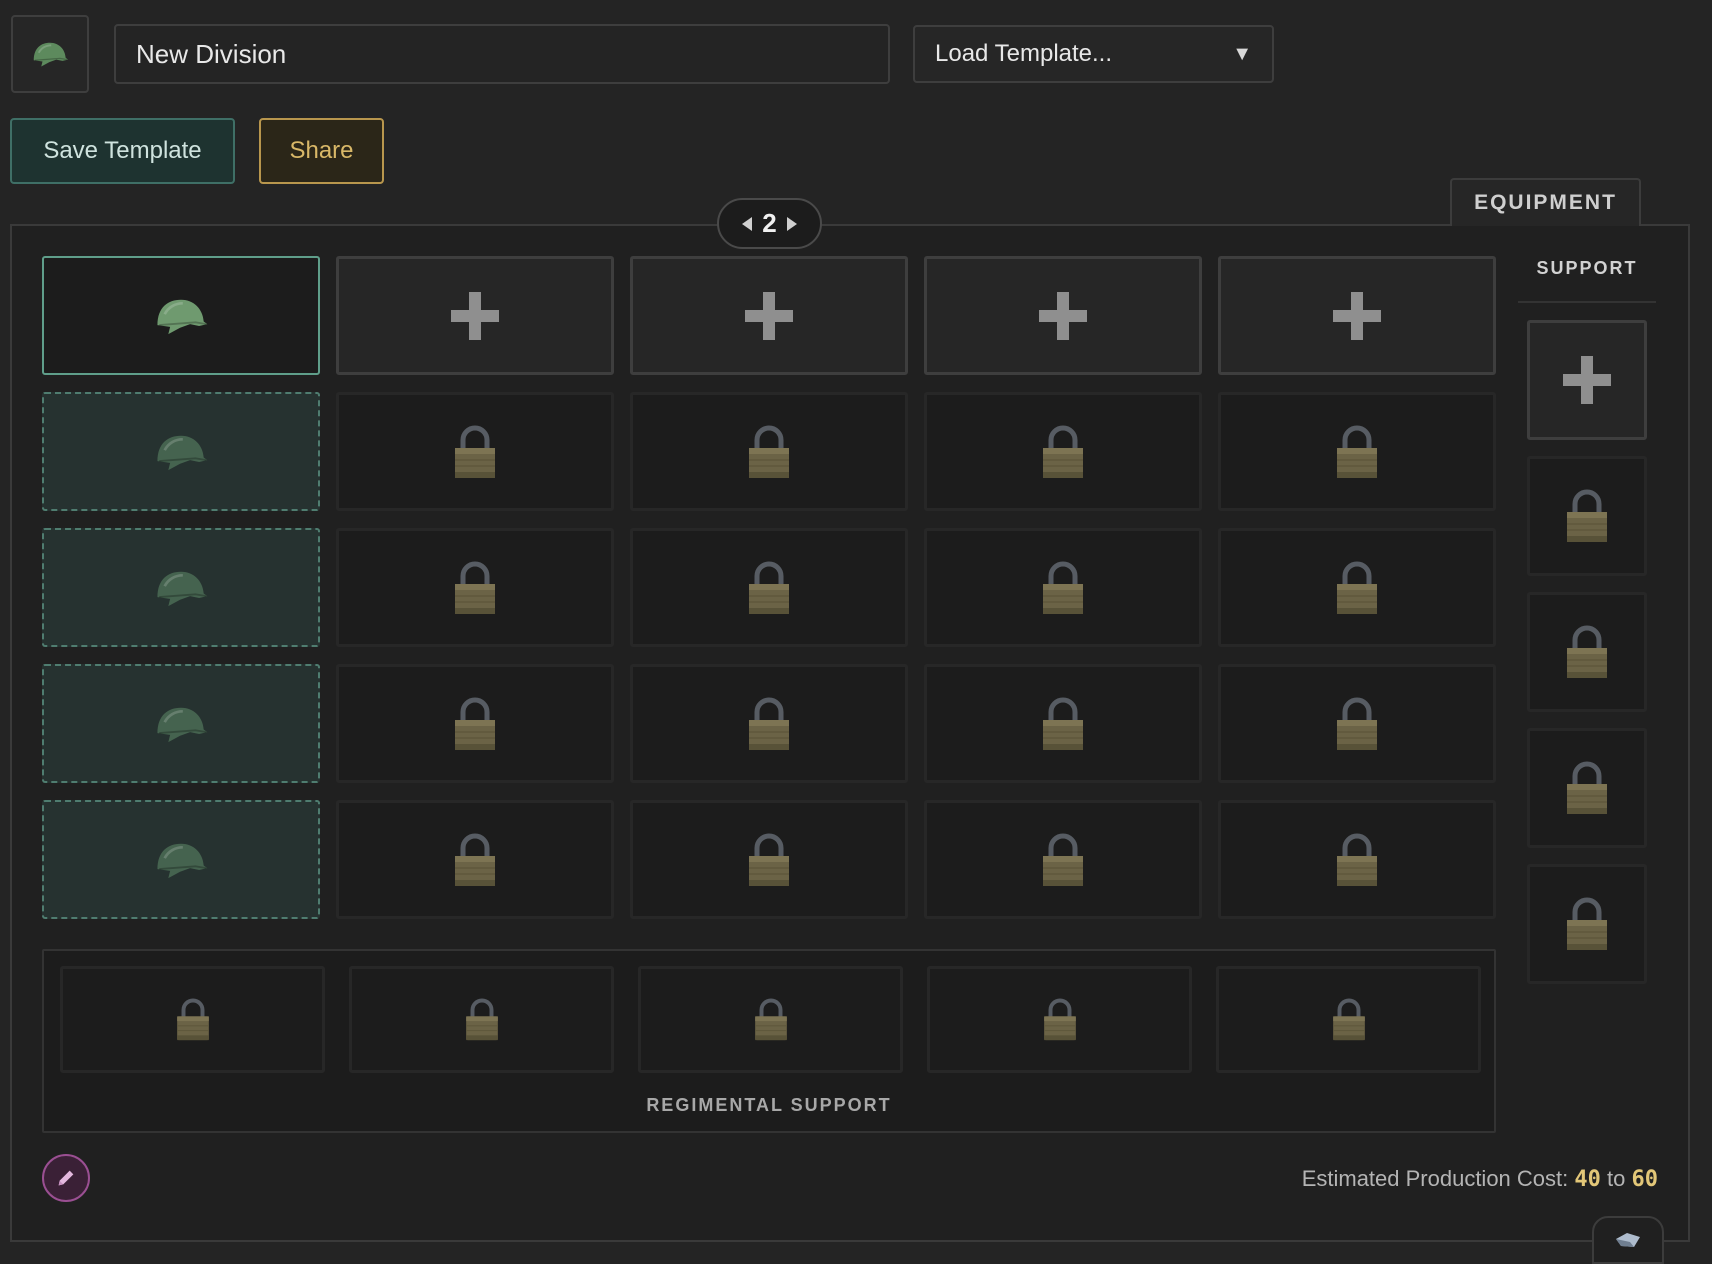  I want to click on support-divider, so click(1587, 302).